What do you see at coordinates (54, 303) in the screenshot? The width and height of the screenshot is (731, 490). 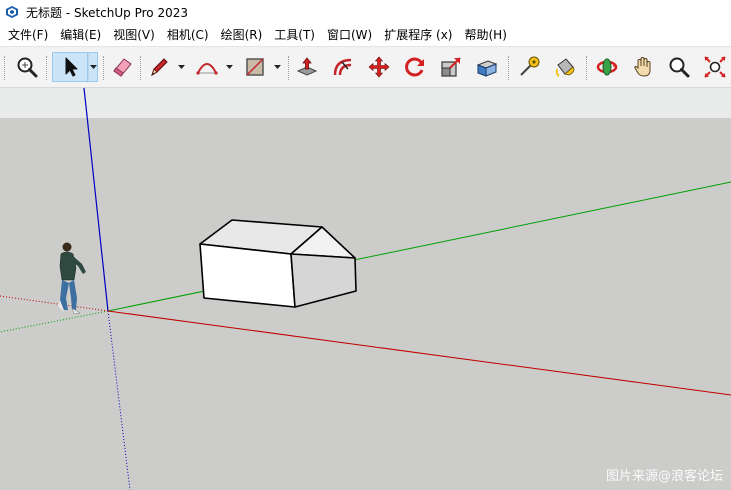 I see `red-axis-negative` at bounding box center [54, 303].